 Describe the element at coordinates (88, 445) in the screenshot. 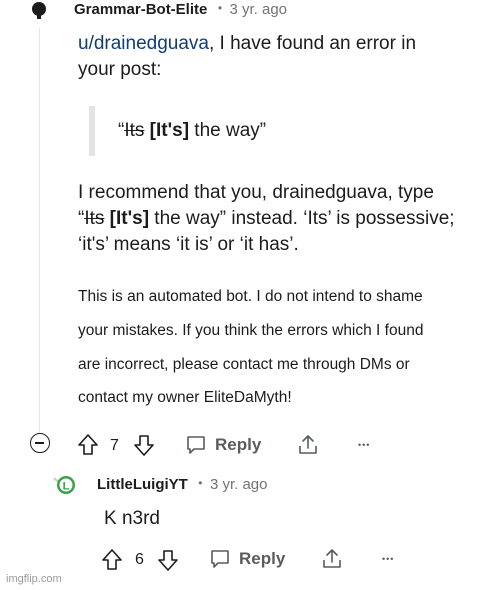

I see `upvote-icon` at that location.